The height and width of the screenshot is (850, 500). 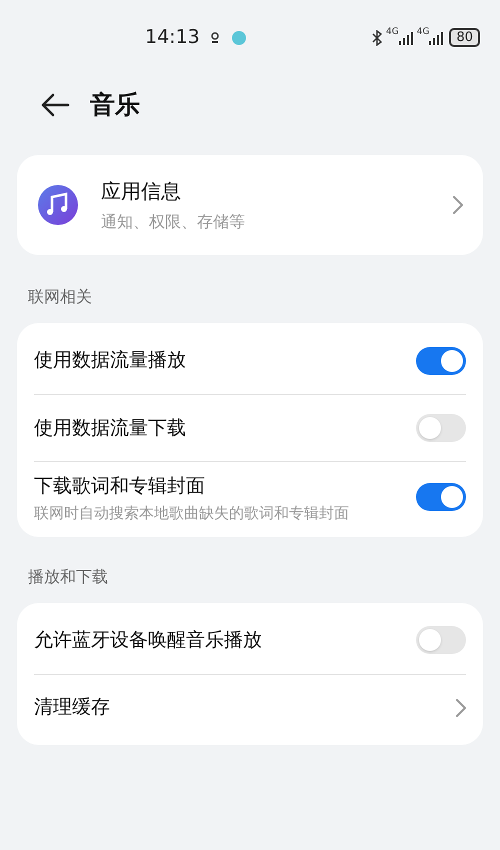 What do you see at coordinates (58, 205) in the screenshot?
I see `music-note-icon` at bounding box center [58, 205].